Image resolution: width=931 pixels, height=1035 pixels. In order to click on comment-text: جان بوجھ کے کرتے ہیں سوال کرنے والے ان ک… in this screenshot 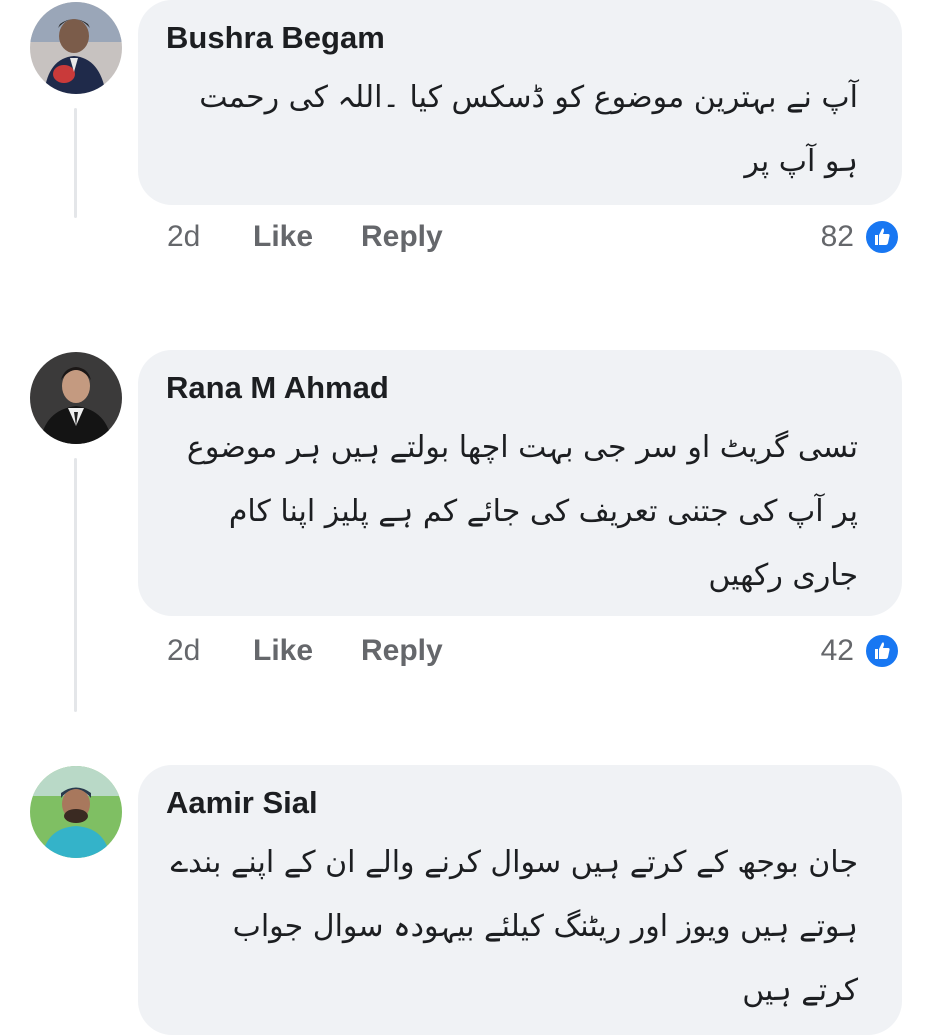, I will do `click(514, 926)`.